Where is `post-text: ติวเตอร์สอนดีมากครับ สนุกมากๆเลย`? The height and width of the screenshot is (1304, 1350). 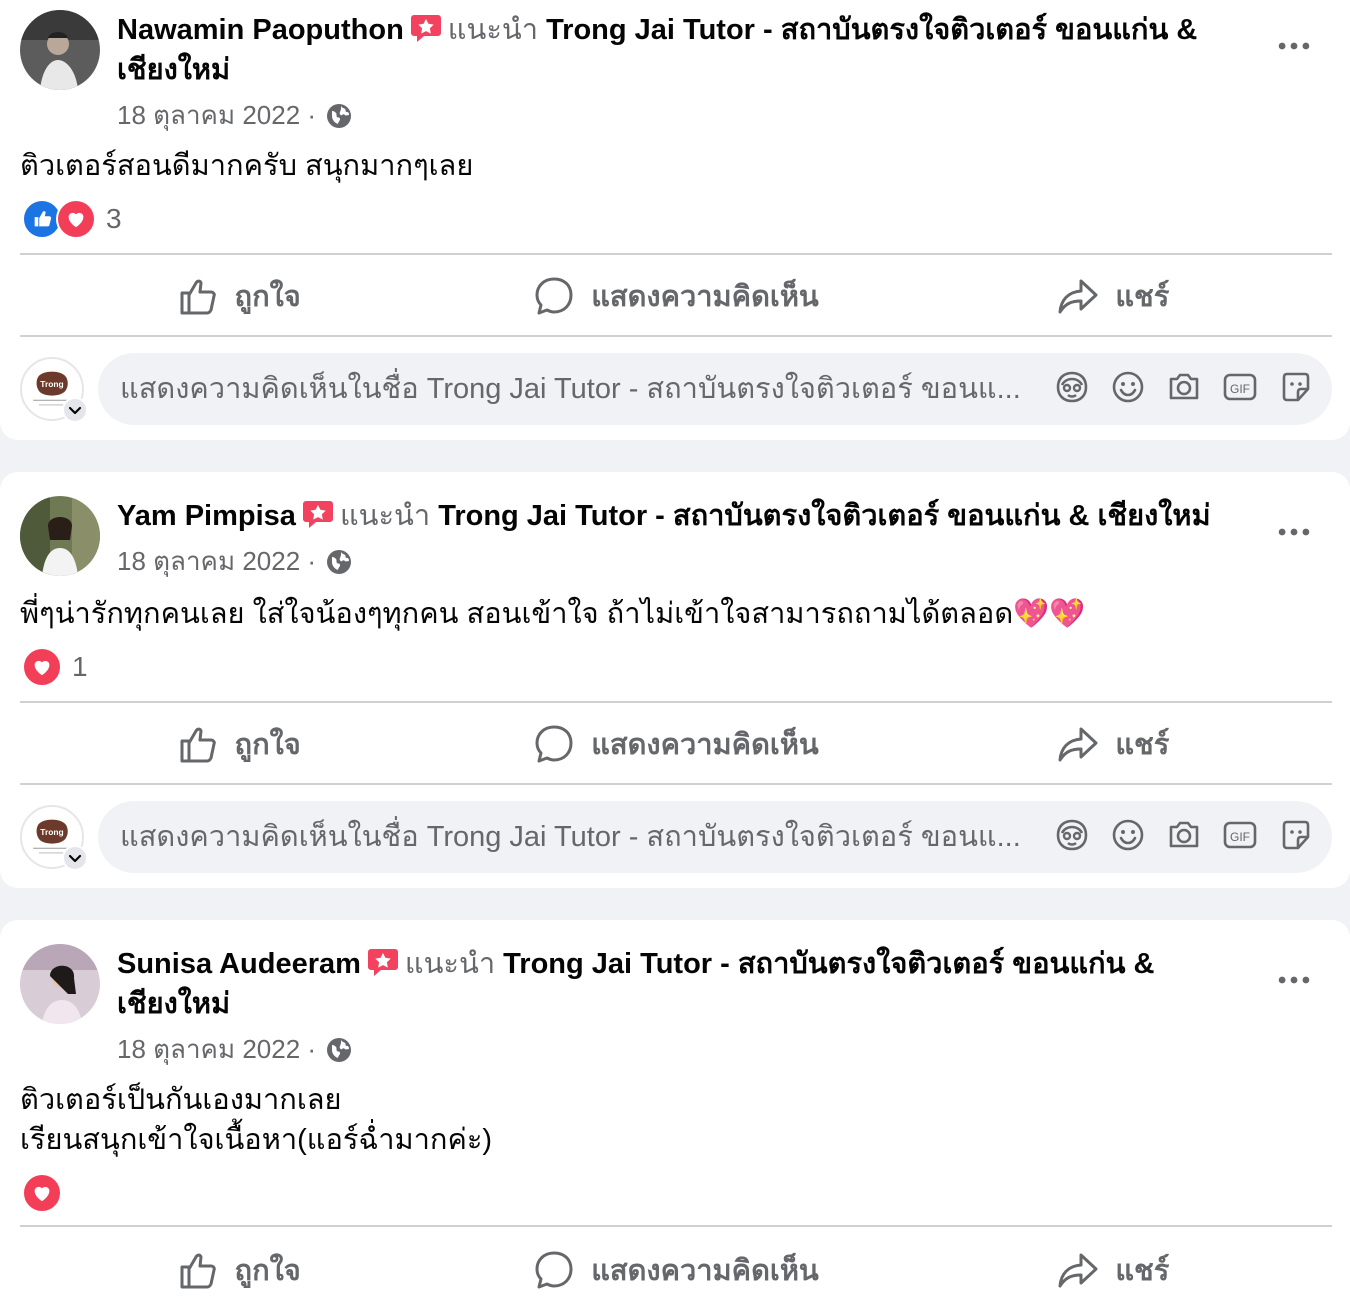
post-text: ติวเตอร์สอนดีมากครับ สนุกมากๆเลย is located at coordinates (247, 166).